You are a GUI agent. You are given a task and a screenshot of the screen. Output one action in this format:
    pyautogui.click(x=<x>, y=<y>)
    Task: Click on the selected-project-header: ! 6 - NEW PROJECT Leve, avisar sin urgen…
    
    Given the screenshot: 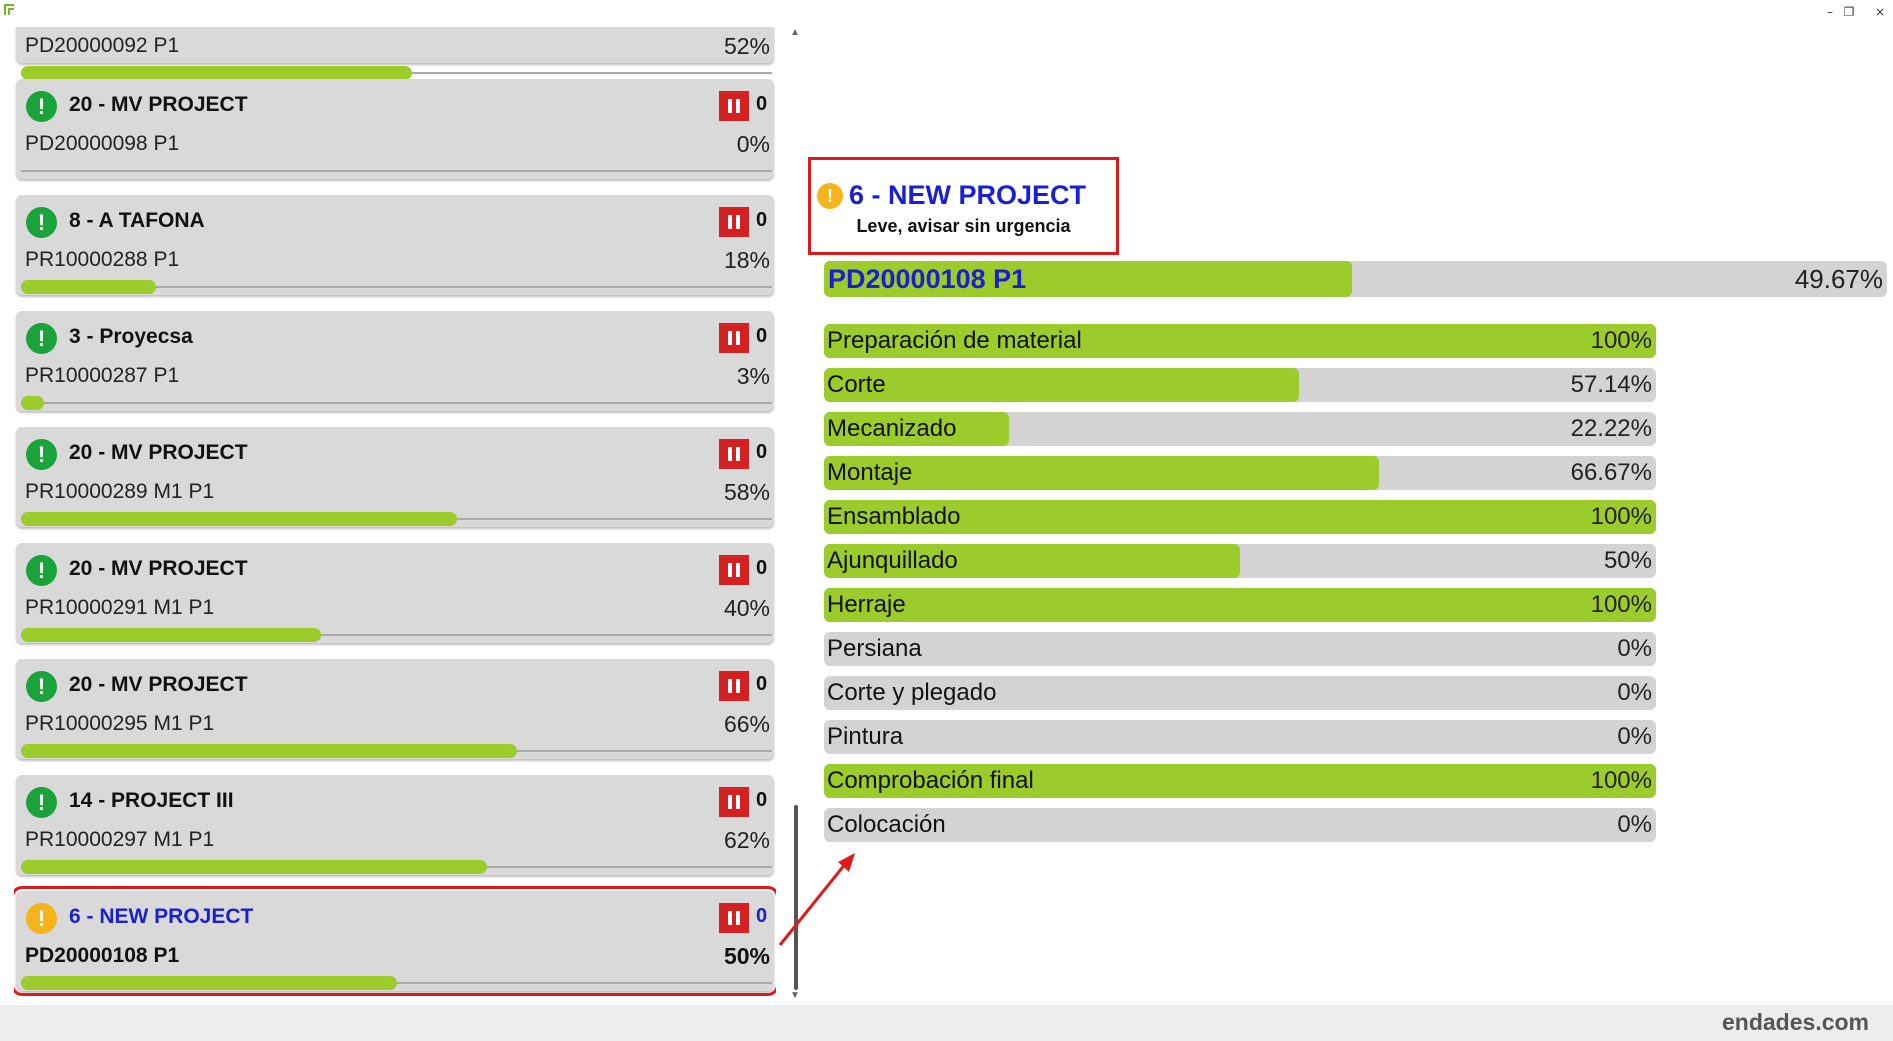 What is the action you would take?
    pyautogui.click(x=963, y=206)
    